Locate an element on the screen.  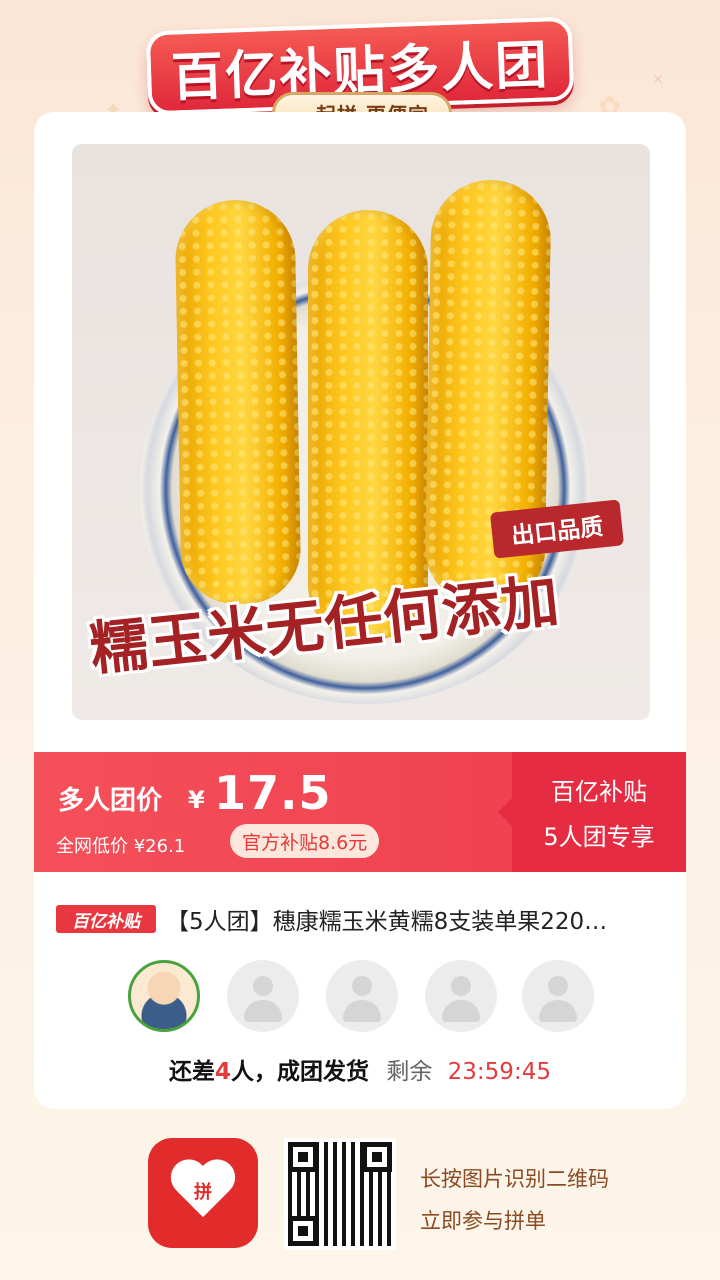
app-icon-label: 拼 is located at coordinates (203, 1192).